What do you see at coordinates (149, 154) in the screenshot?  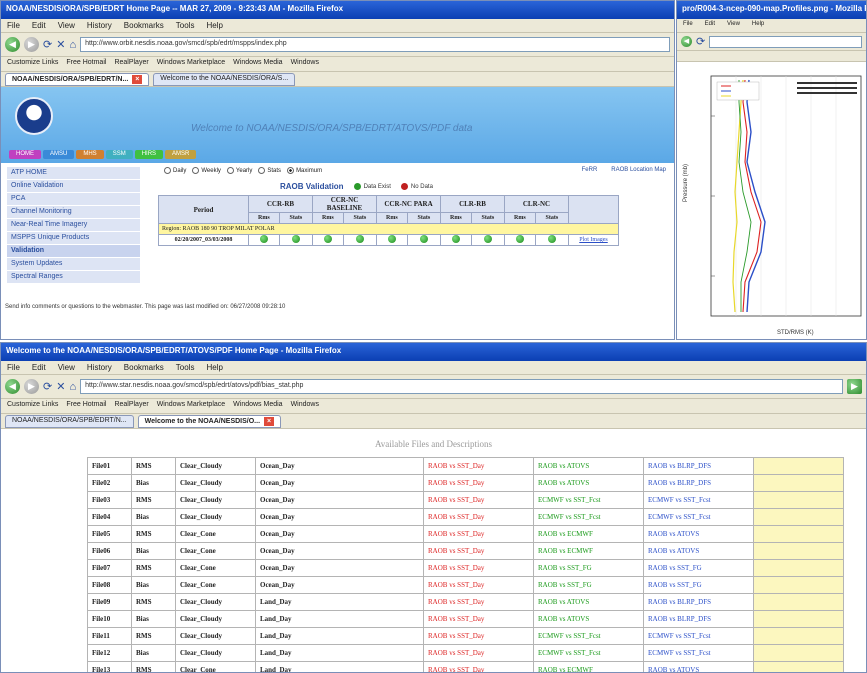 I see `section-tab-hirs: HIRS` at bounding box center [149, 154].